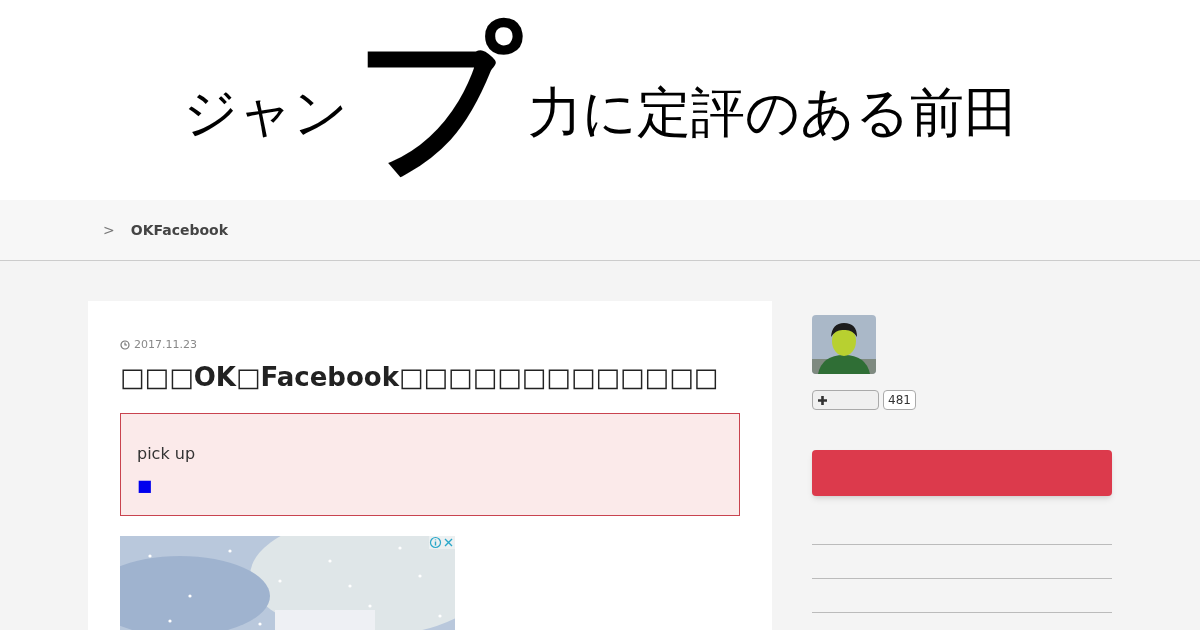 This screenshot has height=630, width=1200. Describe the element at coordinates (772, 112) in the screenshot. I see `site-logo-text: 力に定評のある前田` at that location.